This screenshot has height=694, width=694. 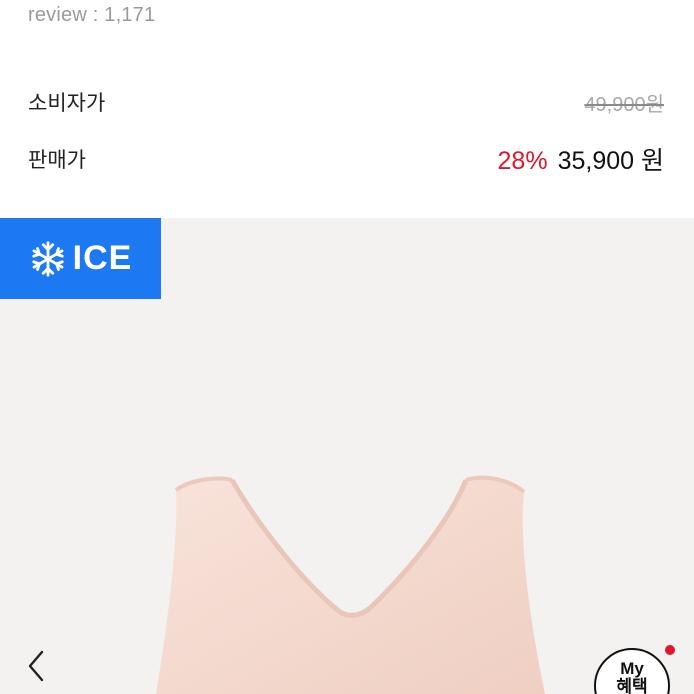 I want to click on consumer-price-row: 소비자가 49,900원, so click(x=346, y=102).